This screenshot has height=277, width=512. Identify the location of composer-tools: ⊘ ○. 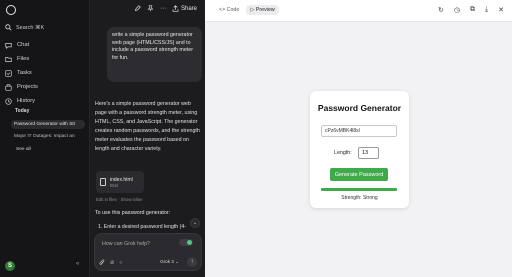
(110, 262).